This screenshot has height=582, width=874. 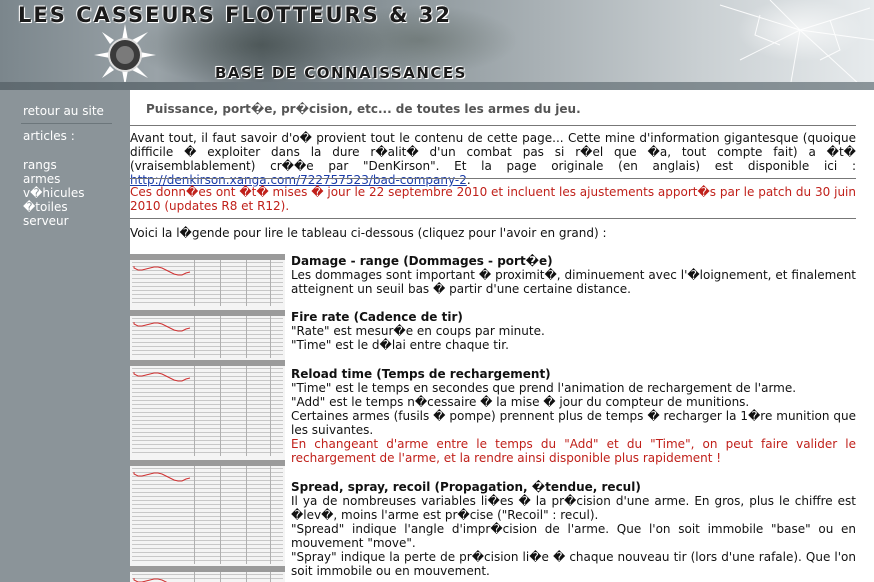 I want to click on section-line: "Time" est le d�lai entre chaque tir., so click(x=400, y=345).